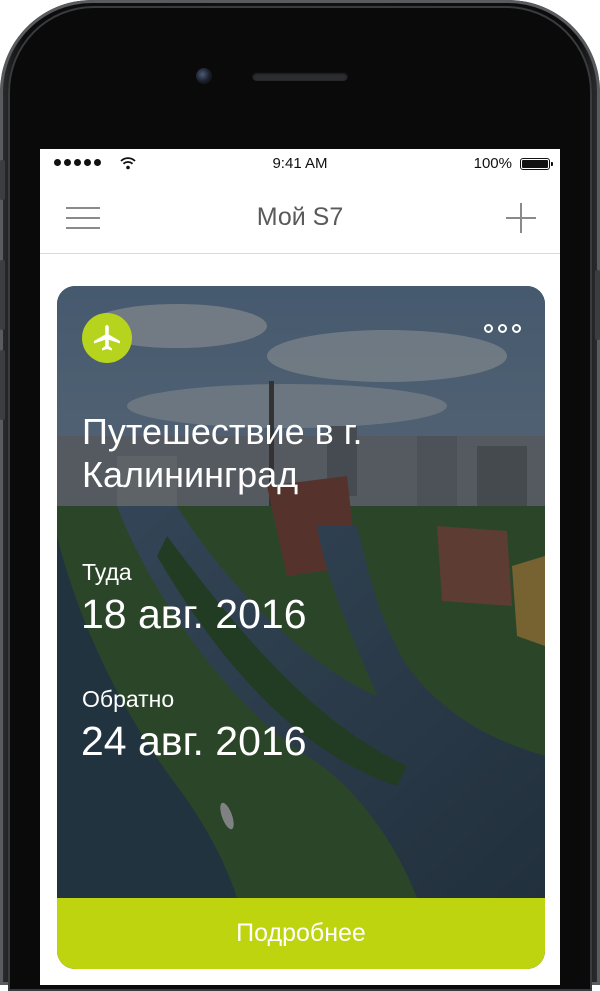 This screenshot has height=991, width=600. What do you see at coordinates (300, 164) in the screenshot?
I see `status-bar: 9:41 AM 100%` at bounding box center [300, 164].